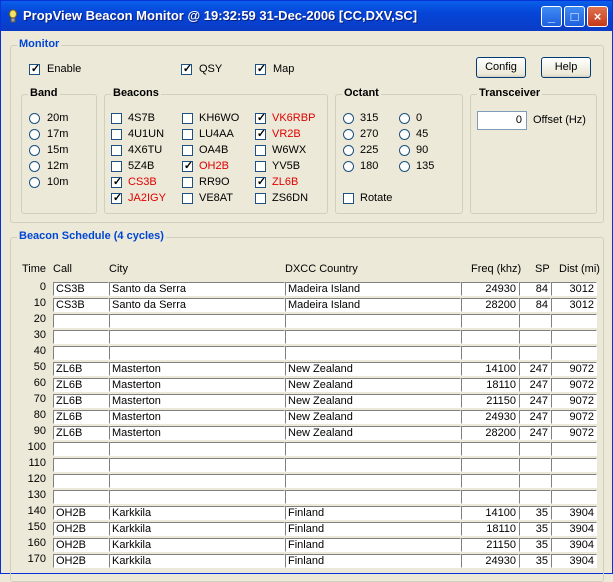 The image size is (613, 582). What do you see at coordinates (502, 120) in the screenshot?
I see `offset-input: 0` at bounding box center [502, 120].